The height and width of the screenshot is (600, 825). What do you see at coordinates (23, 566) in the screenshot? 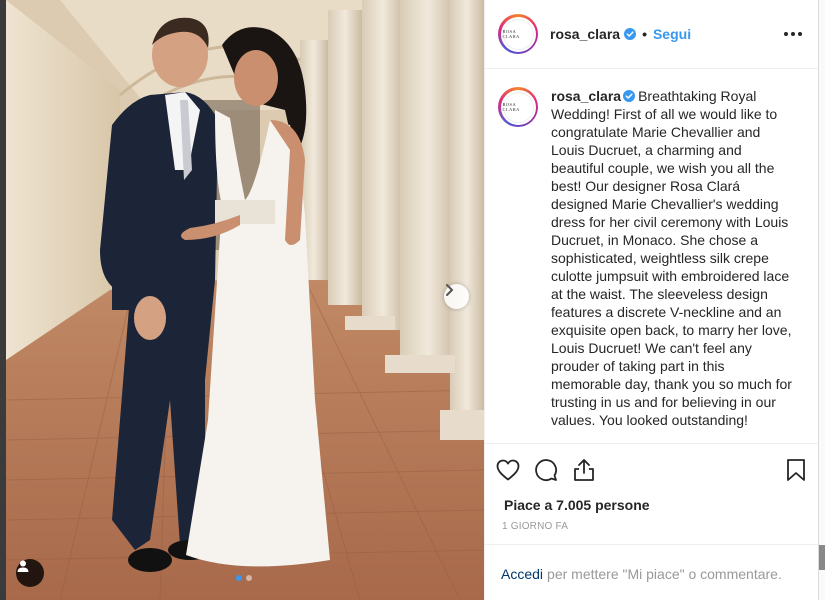
I see `user-tag-icon` at bounding box center [23, 566].